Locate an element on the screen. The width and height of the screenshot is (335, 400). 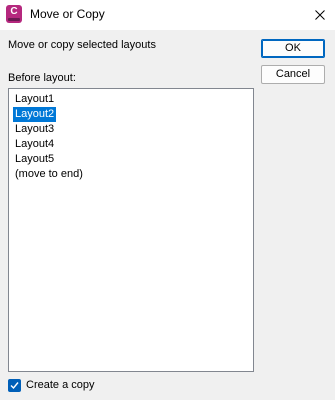
window-title: Move or Copy is located at coordinates (67, 14).